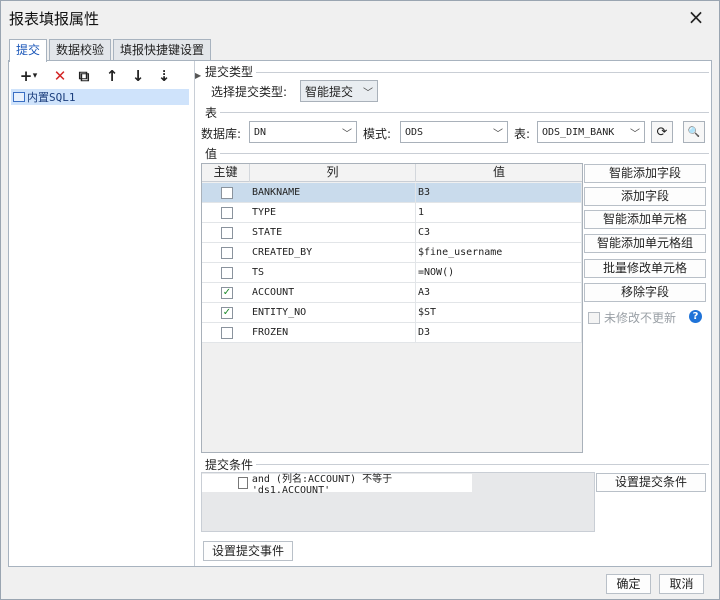 This screenshot has height=600, width=720. What do you see at coordinates (329, 91) in the screenshot?
I see `submit-type-value: 智能提交` at bounding box center [329, 91].